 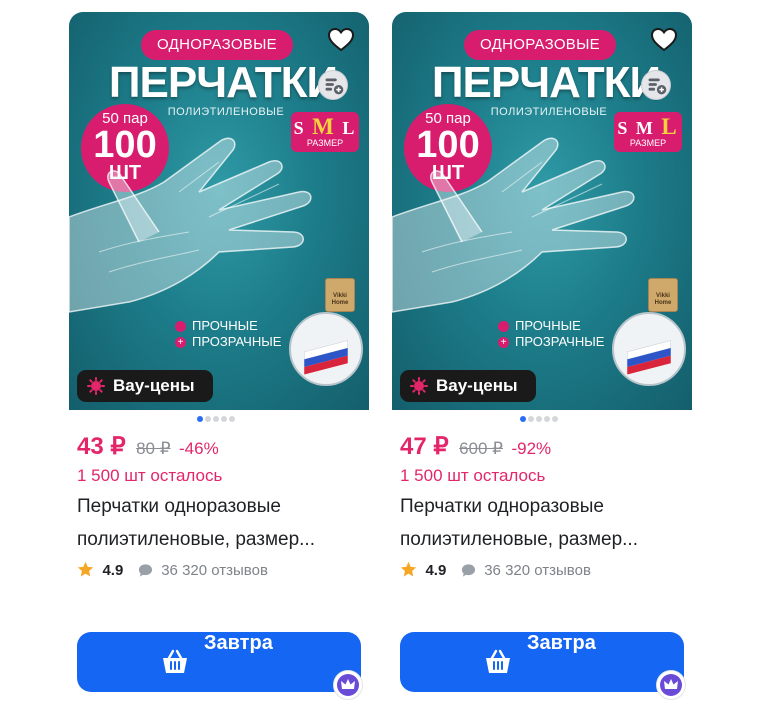 I want to click on price-row: 43 ₽ 80 ₽ -46%, so click(x=148, y=447).